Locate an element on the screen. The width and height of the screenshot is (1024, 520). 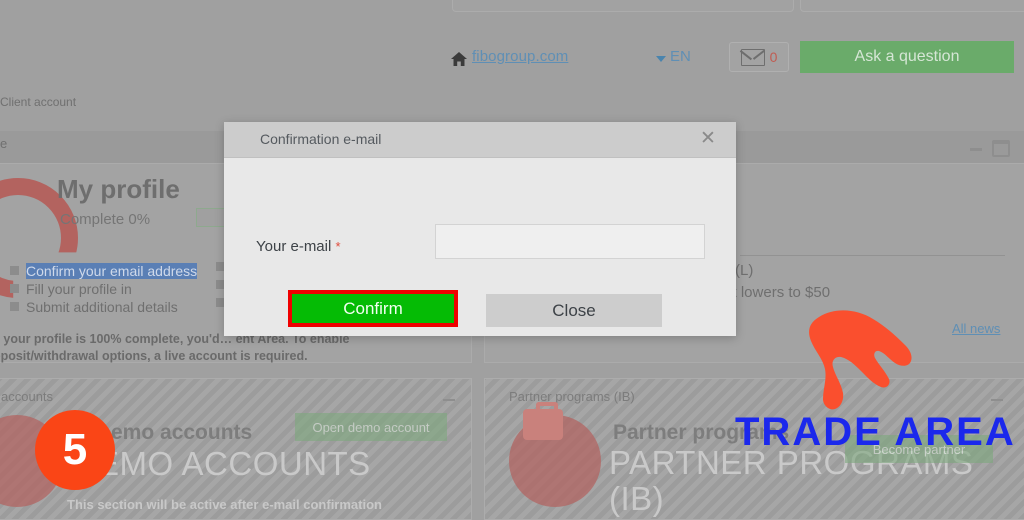
chevron-down-icon is located at coordinates (661, 59).